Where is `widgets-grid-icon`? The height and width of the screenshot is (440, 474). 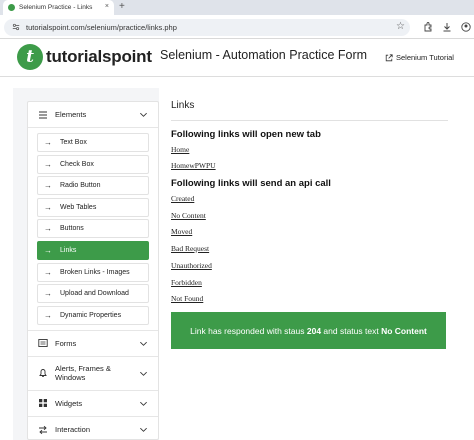 widgets-grid-icon is located at coordinates (43, 403).